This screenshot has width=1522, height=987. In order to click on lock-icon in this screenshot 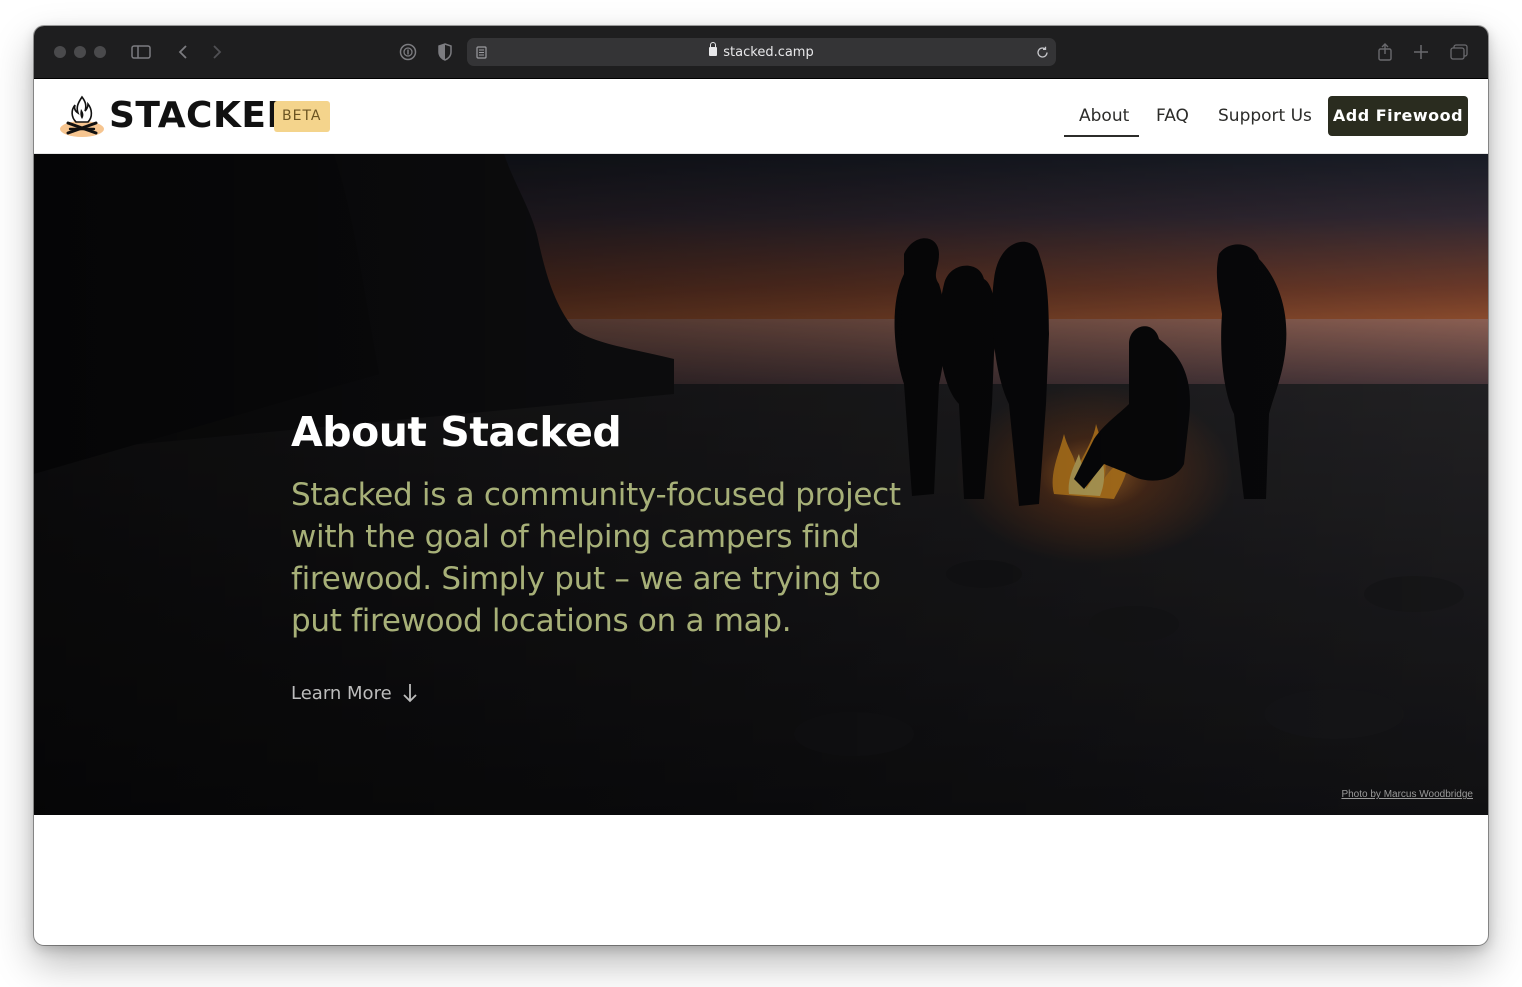, I will do `click(713, 49)`.